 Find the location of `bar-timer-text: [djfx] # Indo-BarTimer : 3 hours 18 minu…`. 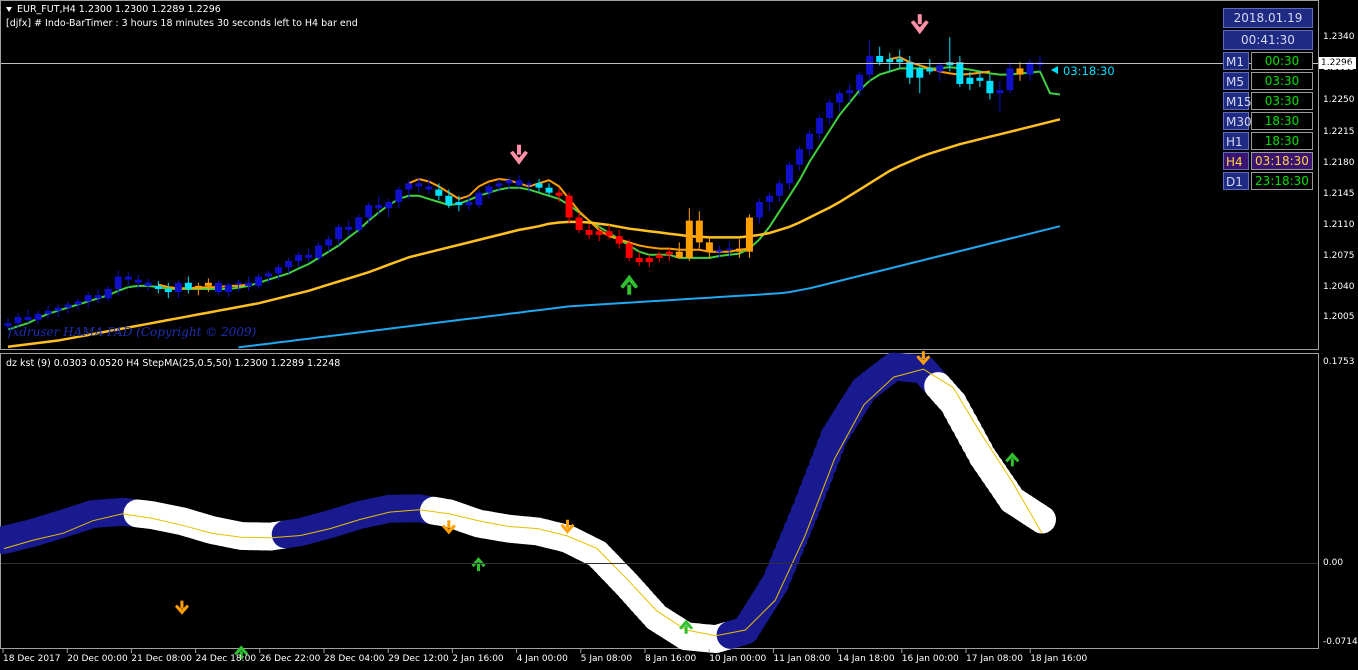

bar-timer-text: [djfx] # Indo-BarTimer : 3 hours 18 minu… is located at coordinates (182, 23).